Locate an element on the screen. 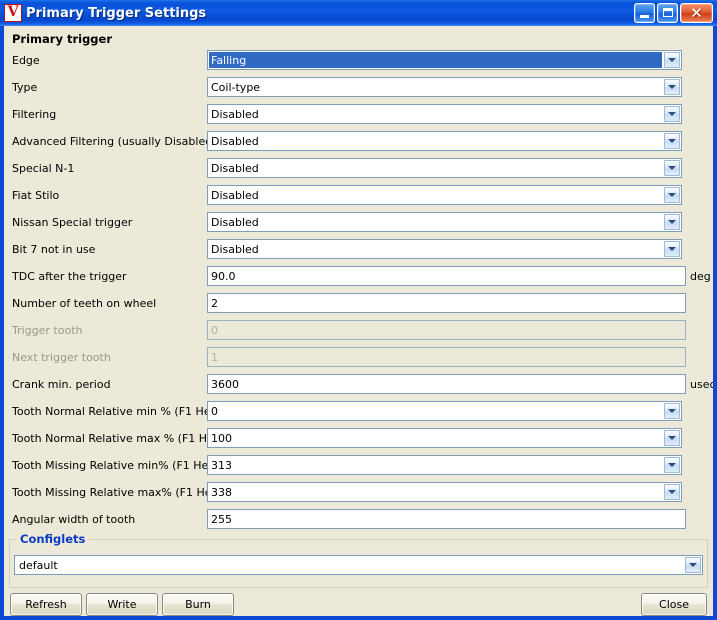  selection-highlight is located at coordinates (435, 60).